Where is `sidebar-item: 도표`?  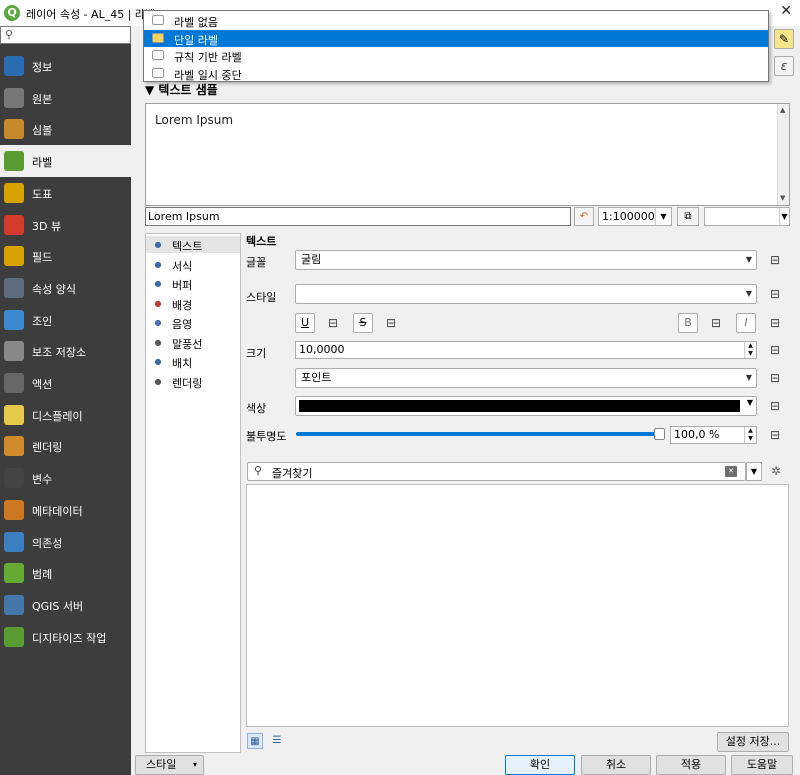 sidebar-item: 도표 is located at coordinates (65, 193).